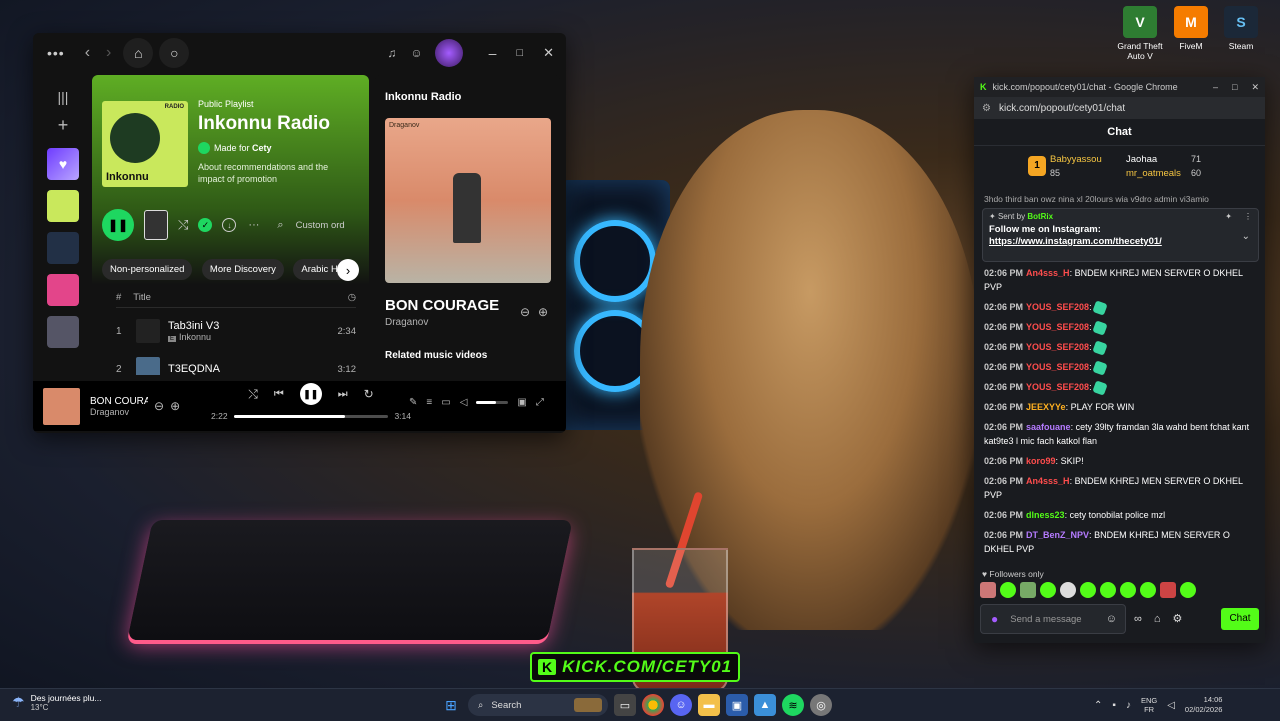 Image resolution: width=1280 pixels, height=721 pixels. What do you see at coordinates (1128, 705) in the screenshot?
I see `microphone-icon: ♪` at bounding box center [1128, 705].